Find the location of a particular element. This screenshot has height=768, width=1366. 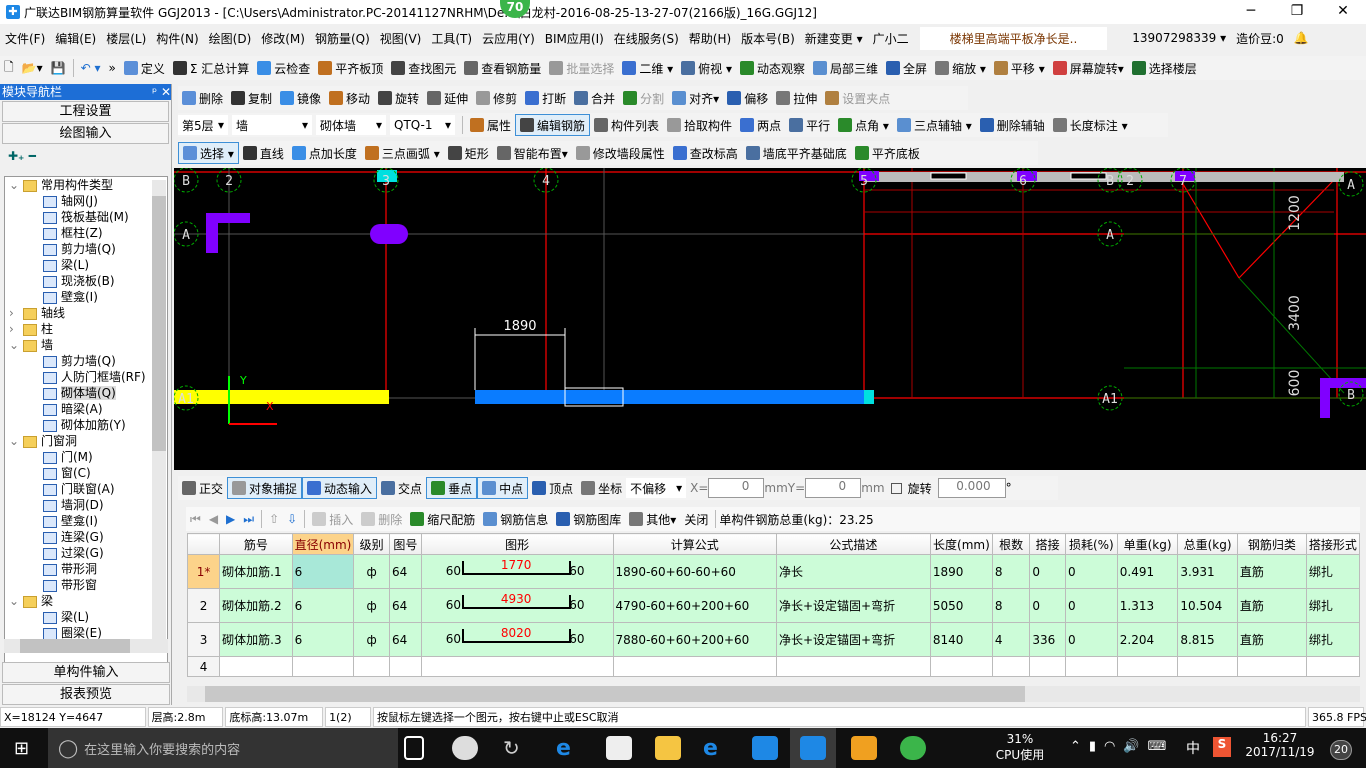

toolbar-button-7: 打断 is located at coordinates (545, 98).